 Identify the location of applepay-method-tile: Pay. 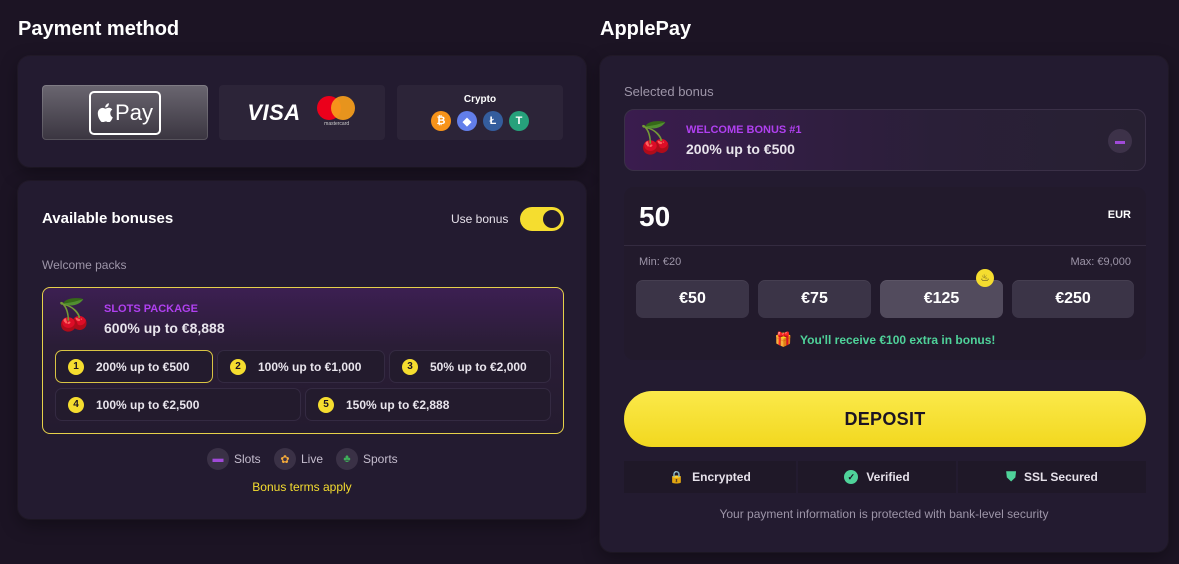
(125, 112).